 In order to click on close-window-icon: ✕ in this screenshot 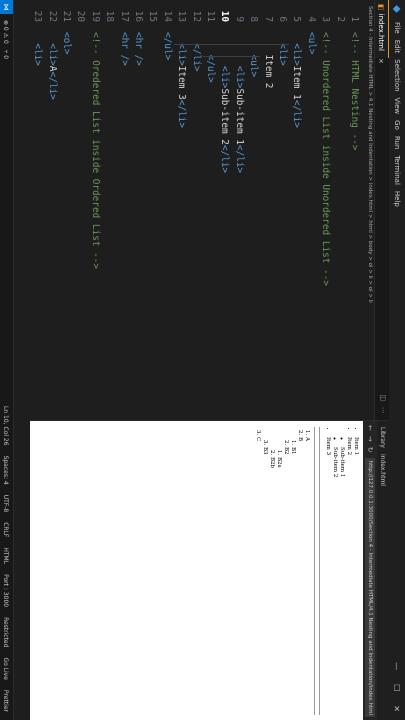, I will do `click(397, 708)`.